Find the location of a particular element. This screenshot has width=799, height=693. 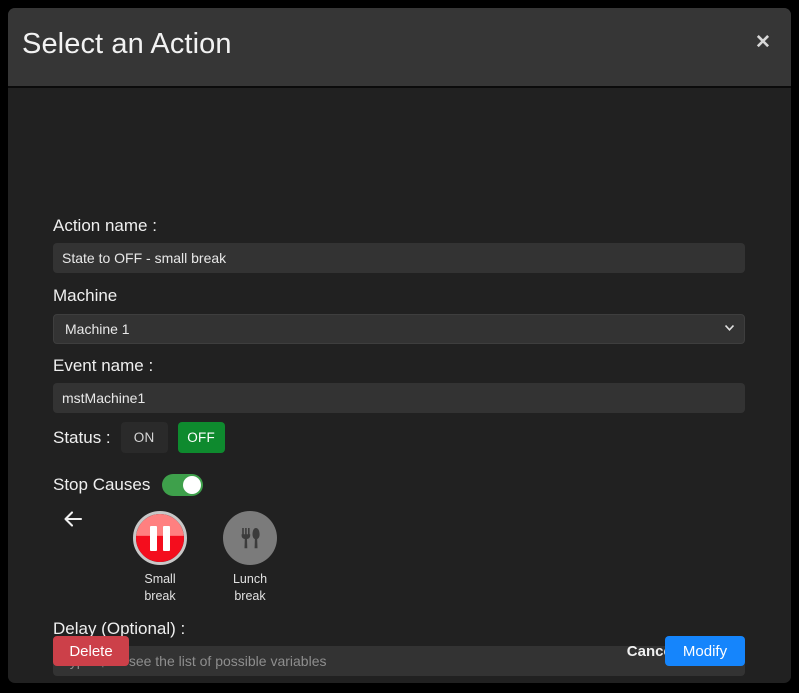

dialog-title: Select an Action is located at coordinates (127, 44).